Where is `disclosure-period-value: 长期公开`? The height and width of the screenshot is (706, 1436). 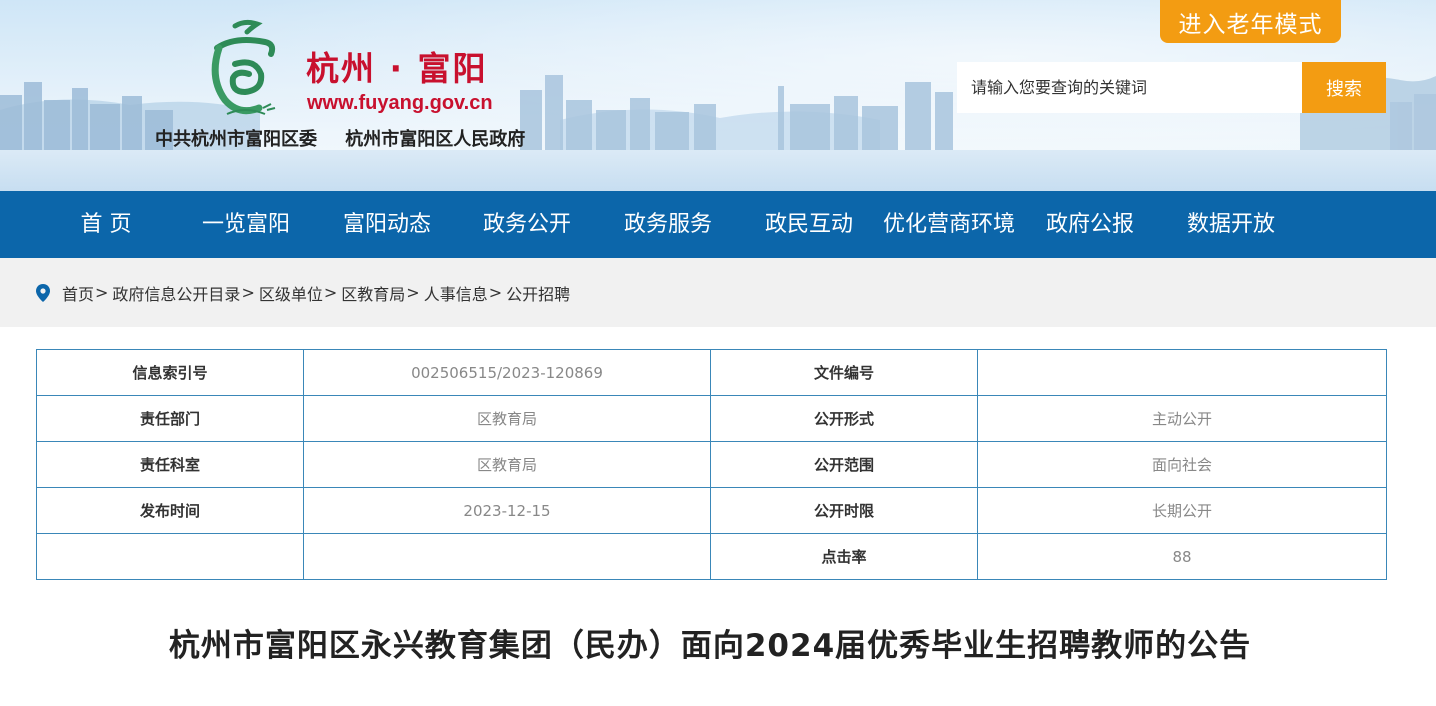 disclosure-period-value: 长期公开 is located at coordinates (1182, 510).